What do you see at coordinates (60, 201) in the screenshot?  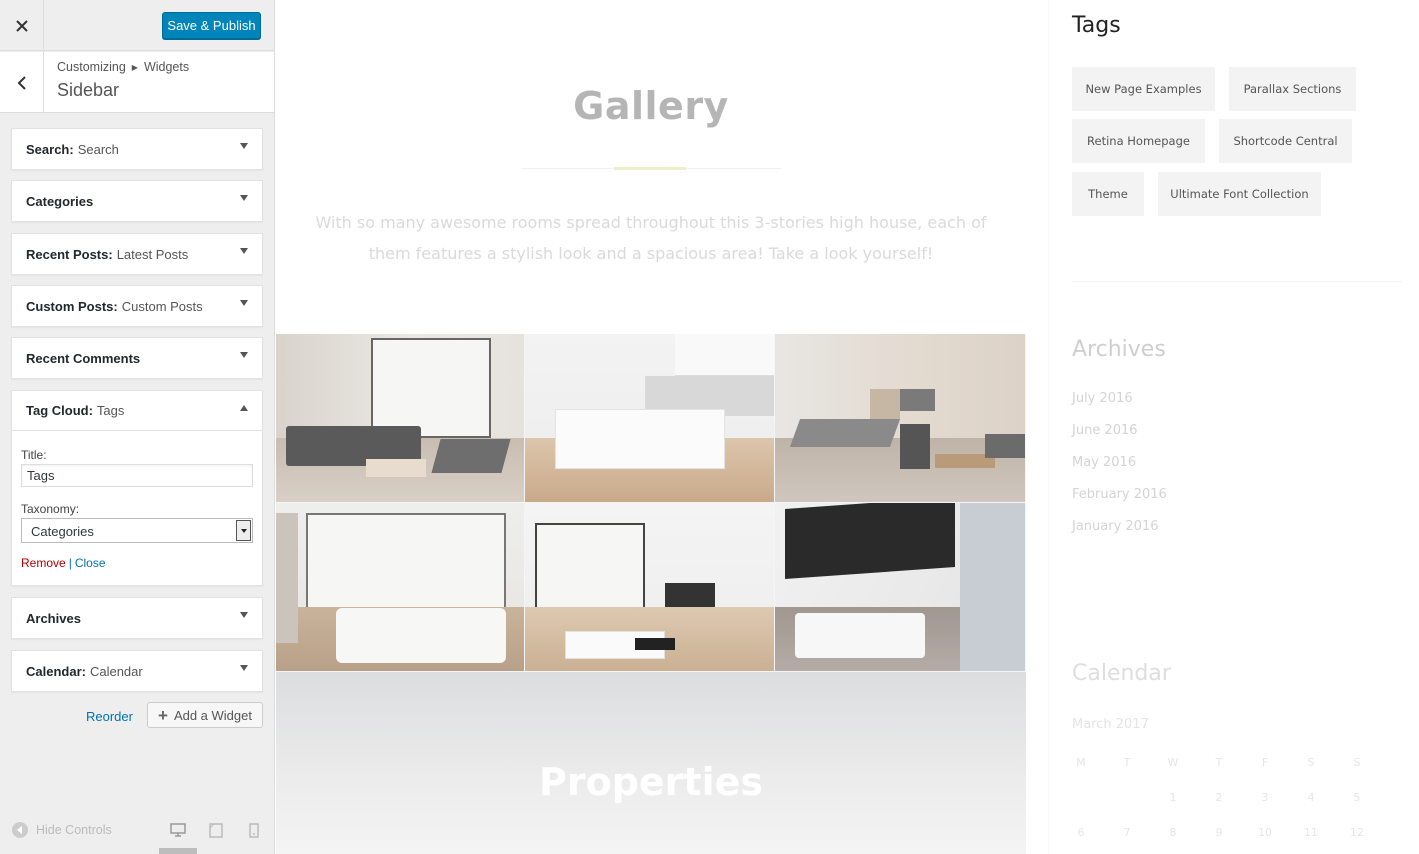 I see `widget-name: Categories` at bounding box center [60, 201].